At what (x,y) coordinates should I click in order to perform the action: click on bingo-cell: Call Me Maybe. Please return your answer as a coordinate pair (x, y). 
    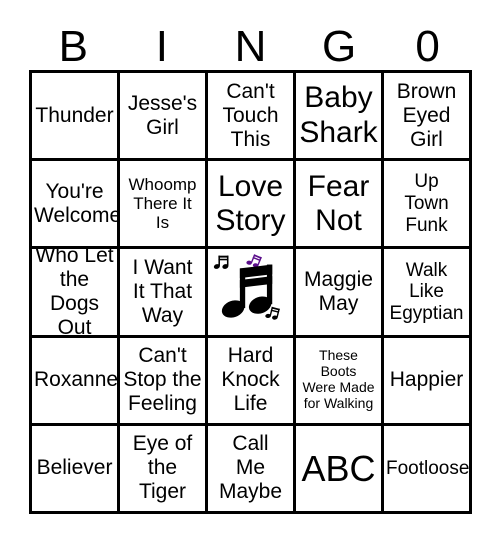
    Looking at the image, I should click on (252, 469).